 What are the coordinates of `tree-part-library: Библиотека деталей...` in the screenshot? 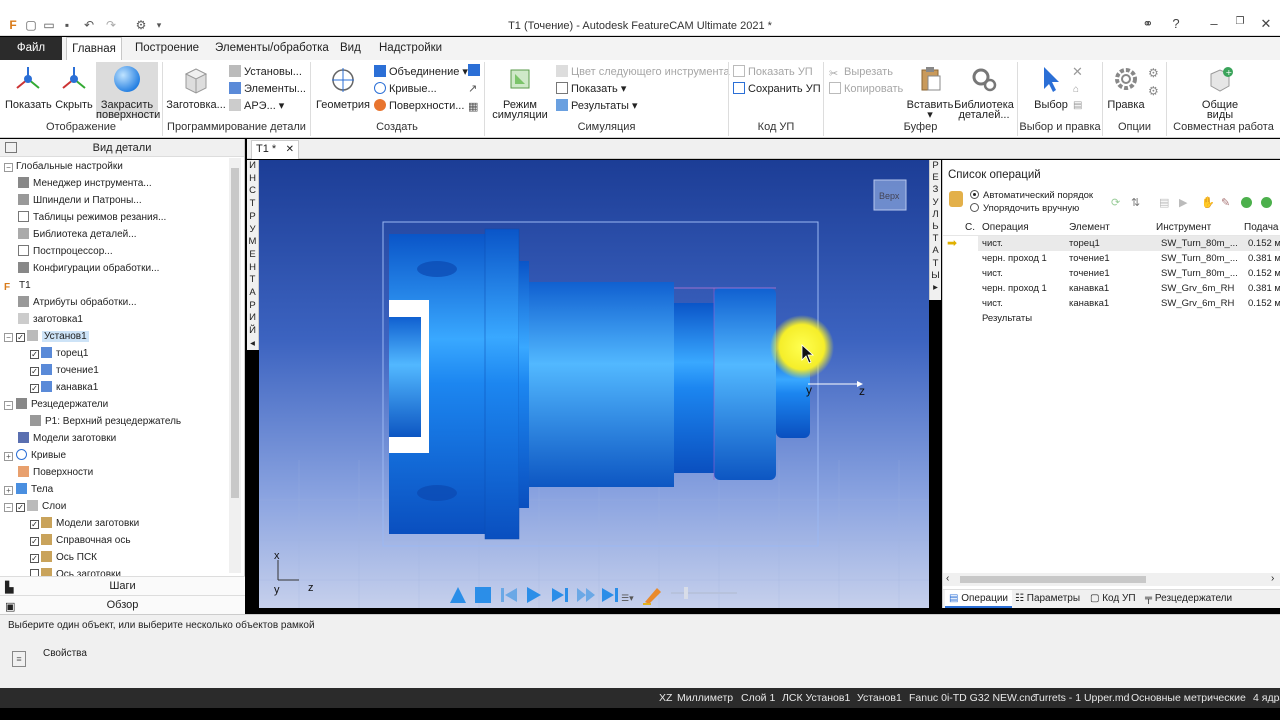 It's located at (77, 235).